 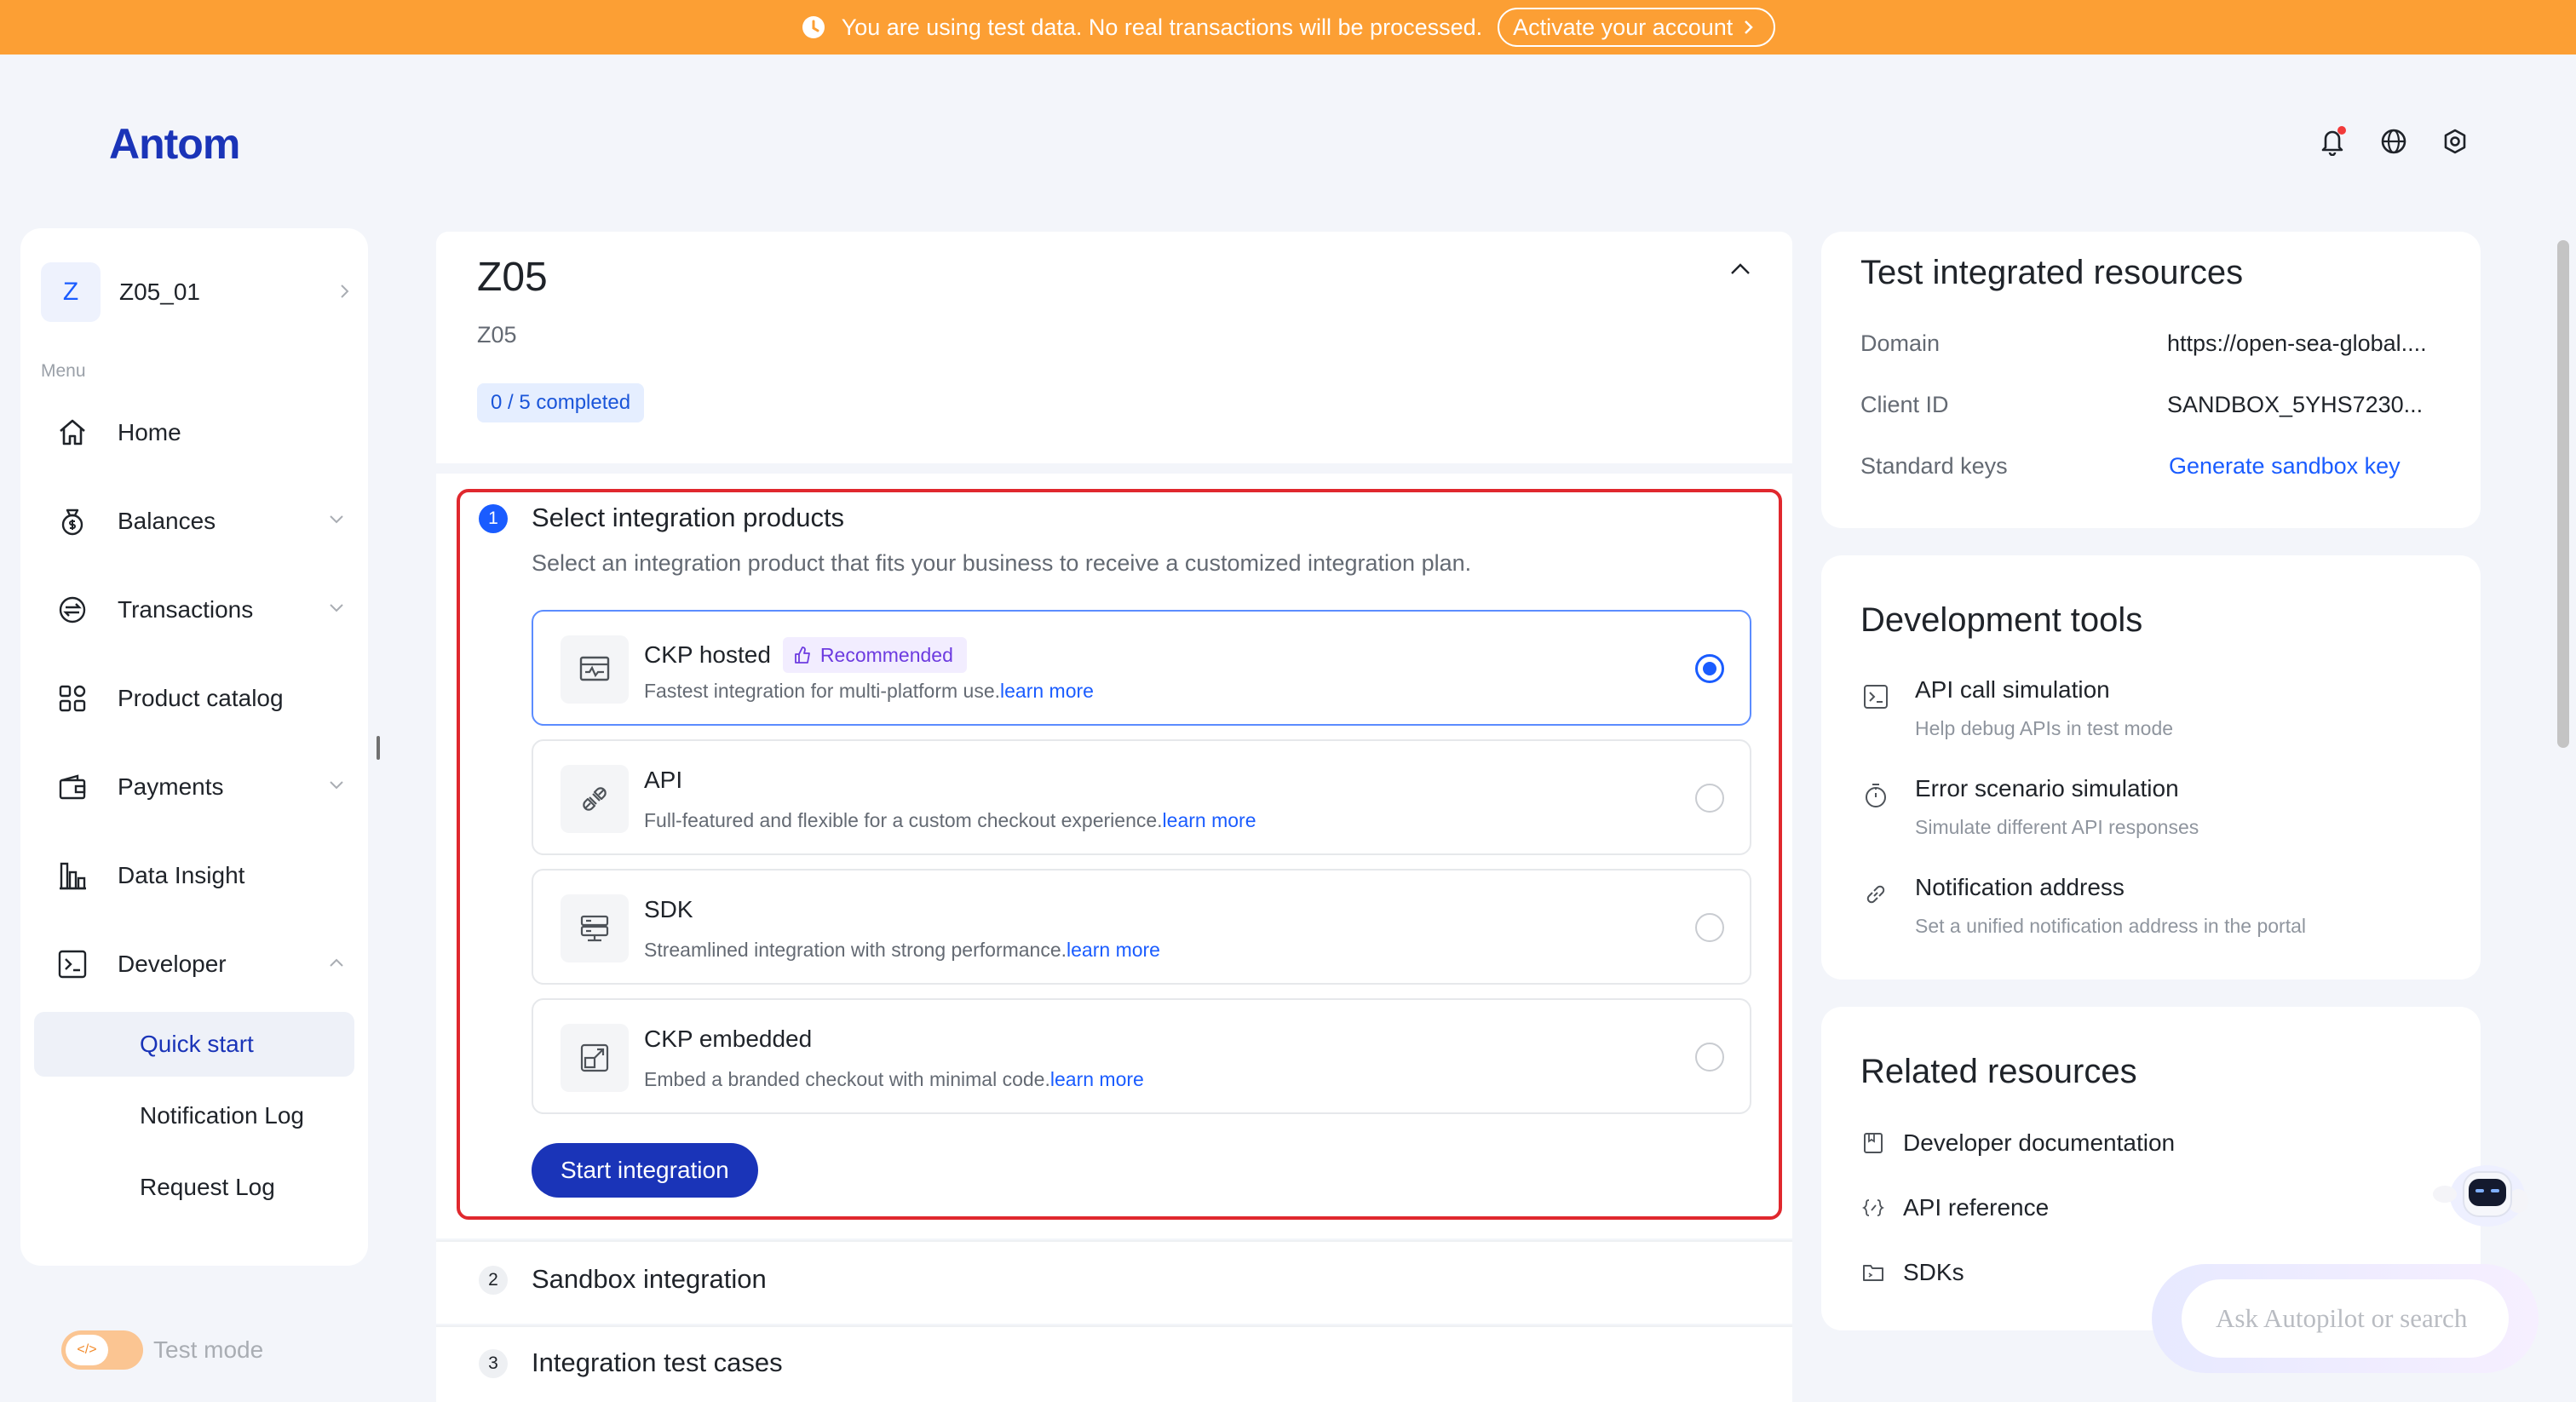 What do you see at coordinates (2020, 887) in the screenshot?
I see `tool-title: Notification address` at bounding box center [2020, 887].